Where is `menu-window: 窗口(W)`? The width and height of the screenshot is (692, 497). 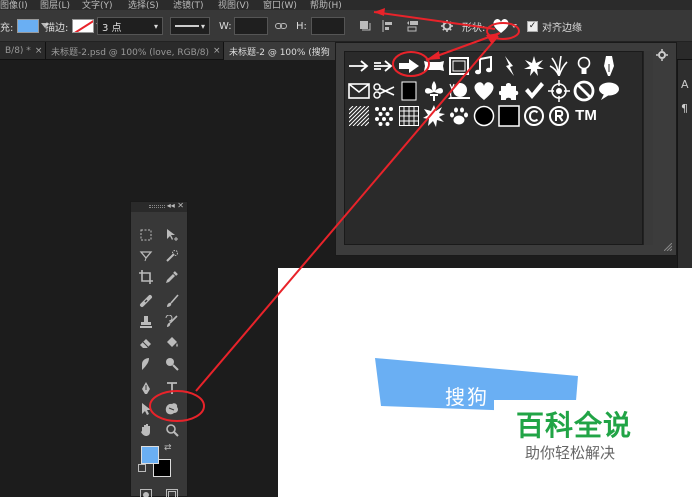
menu-window: 窗口(W) is located at coordinates (280, 5).